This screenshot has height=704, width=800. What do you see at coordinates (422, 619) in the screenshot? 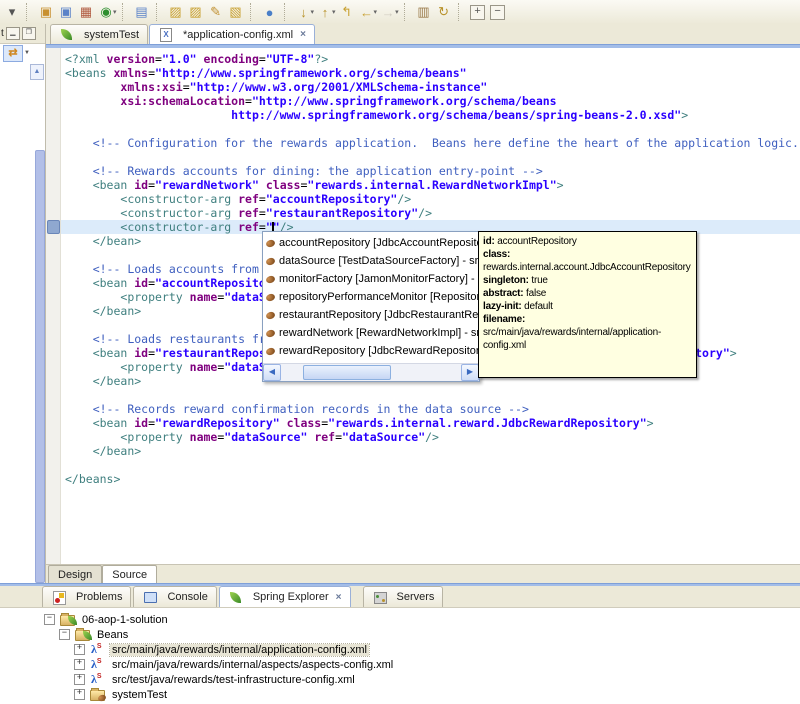
I see `tree-item-06-aop-1-solution: − 06-aop-1-solution` at bounding box center [422, 619].